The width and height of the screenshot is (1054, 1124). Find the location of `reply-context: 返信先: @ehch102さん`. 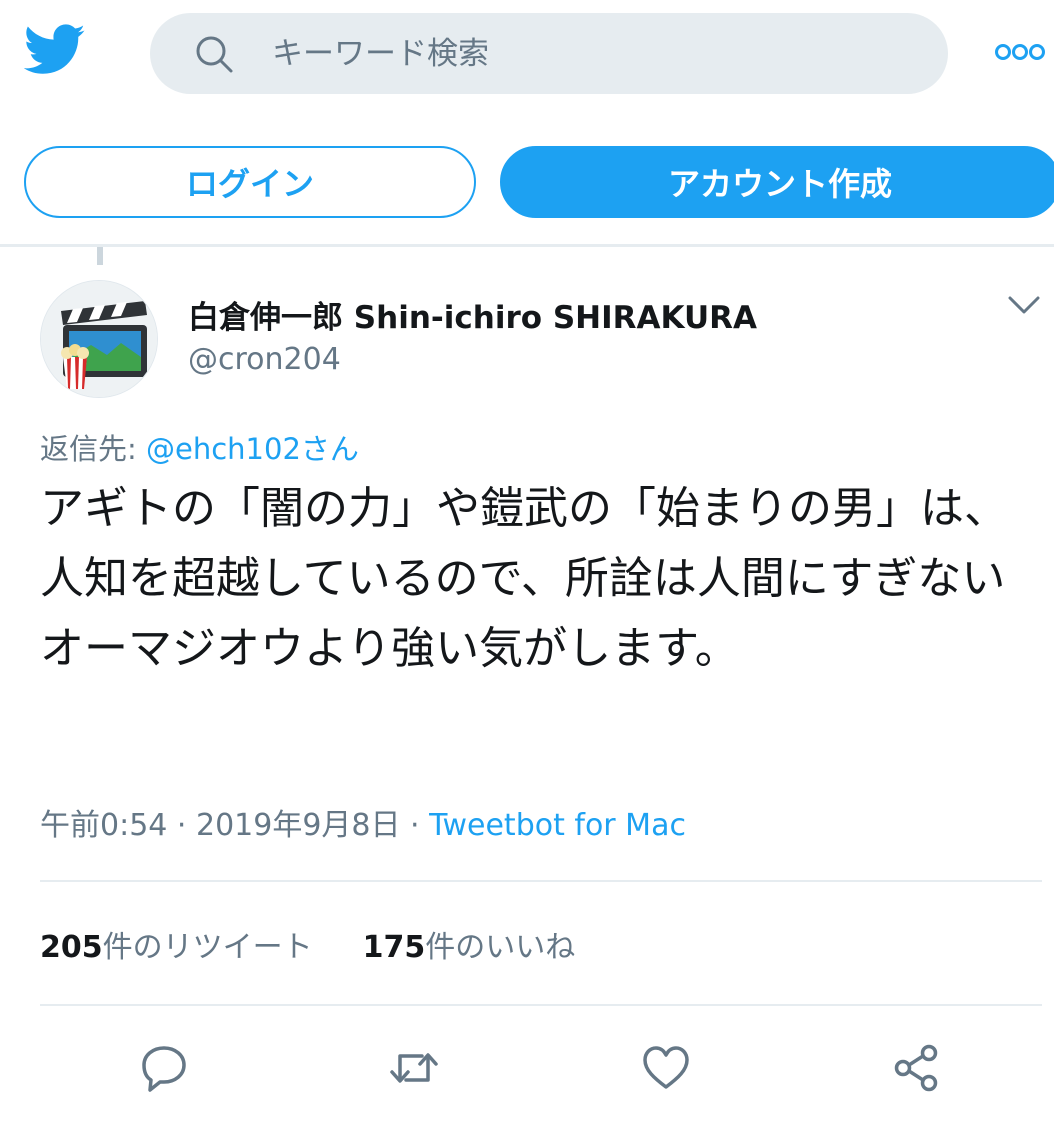

reply-context: 返信先: @ehch102さん is located at coordinates (199, 447).